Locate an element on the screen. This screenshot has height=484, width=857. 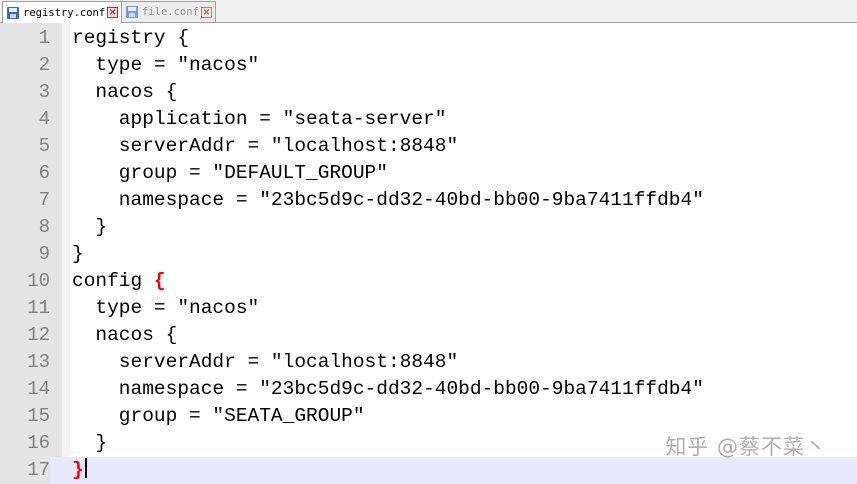
tab-registry-conf: registry.conf × is located at coordinates (62, 12).